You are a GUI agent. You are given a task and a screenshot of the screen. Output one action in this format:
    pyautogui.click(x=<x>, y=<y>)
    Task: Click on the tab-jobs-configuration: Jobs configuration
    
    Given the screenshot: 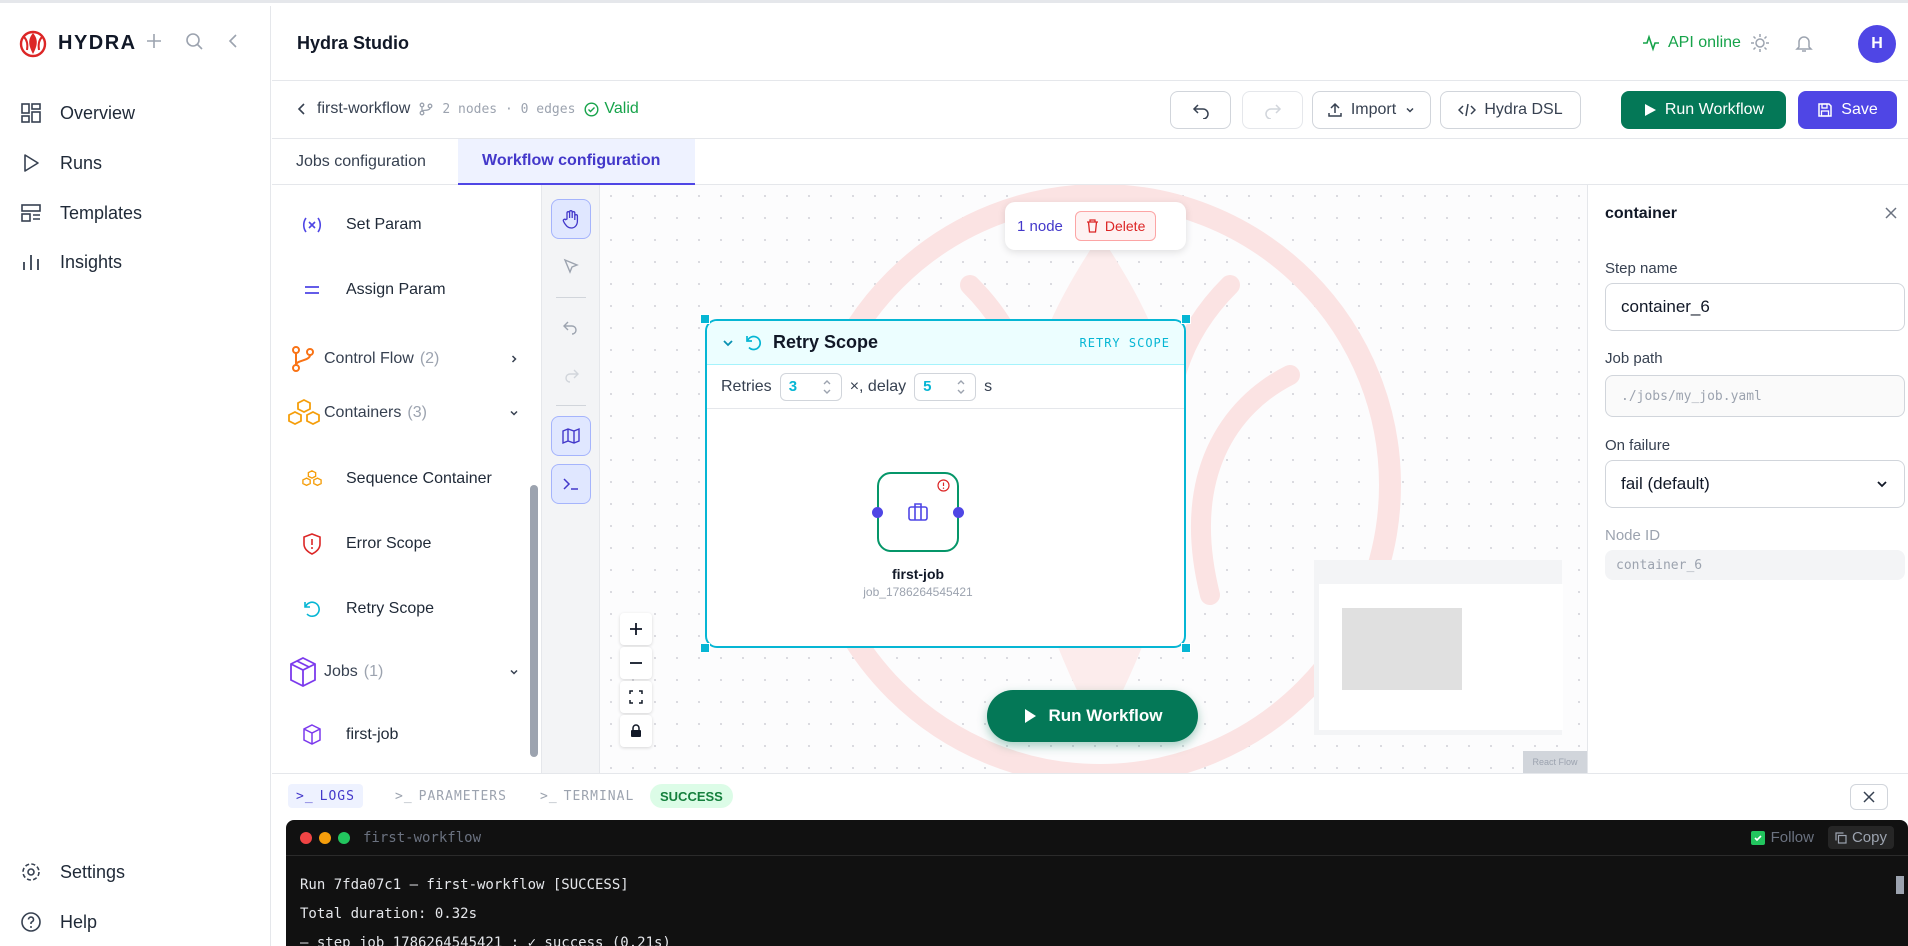 What is the action you would take?
    pyautogui.click(x=361, y=162)
    